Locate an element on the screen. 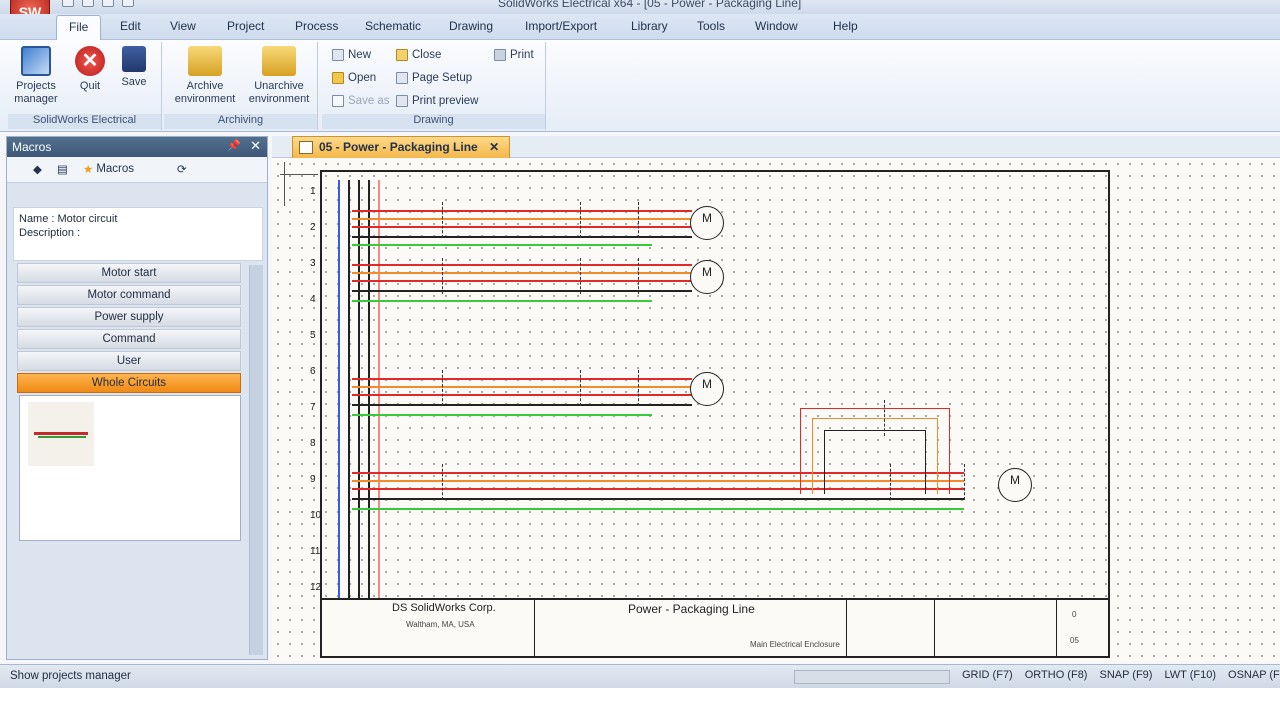  lwt-toggle: LWT (F10) is located at coordinates (1190, 675).